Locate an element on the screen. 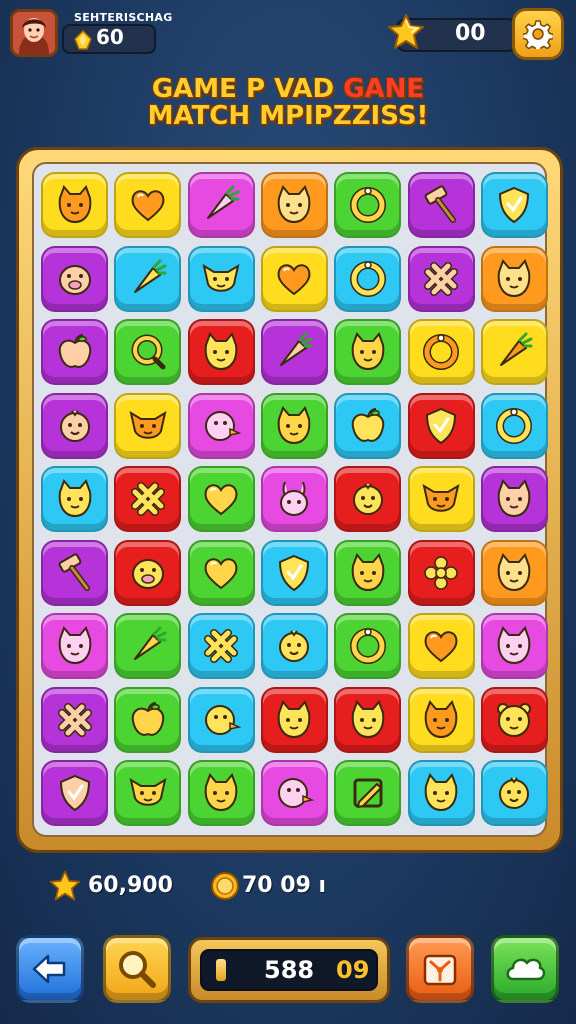 This screenshot has width=576, height=1024. flower-icon is located at coordinates (441, 572).